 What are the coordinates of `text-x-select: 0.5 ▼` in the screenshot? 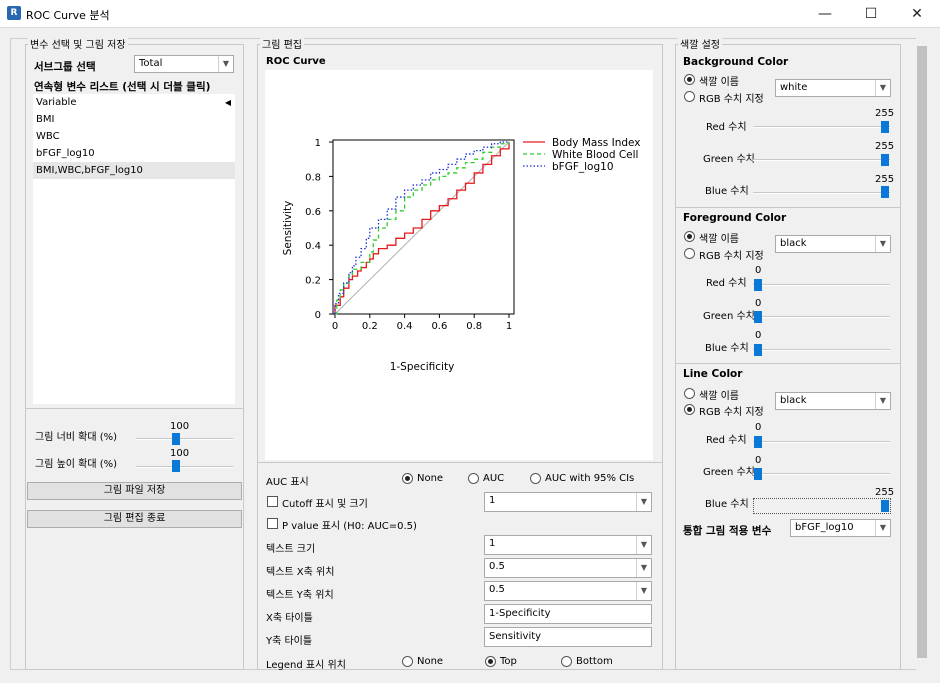 It's located at (568, 568).